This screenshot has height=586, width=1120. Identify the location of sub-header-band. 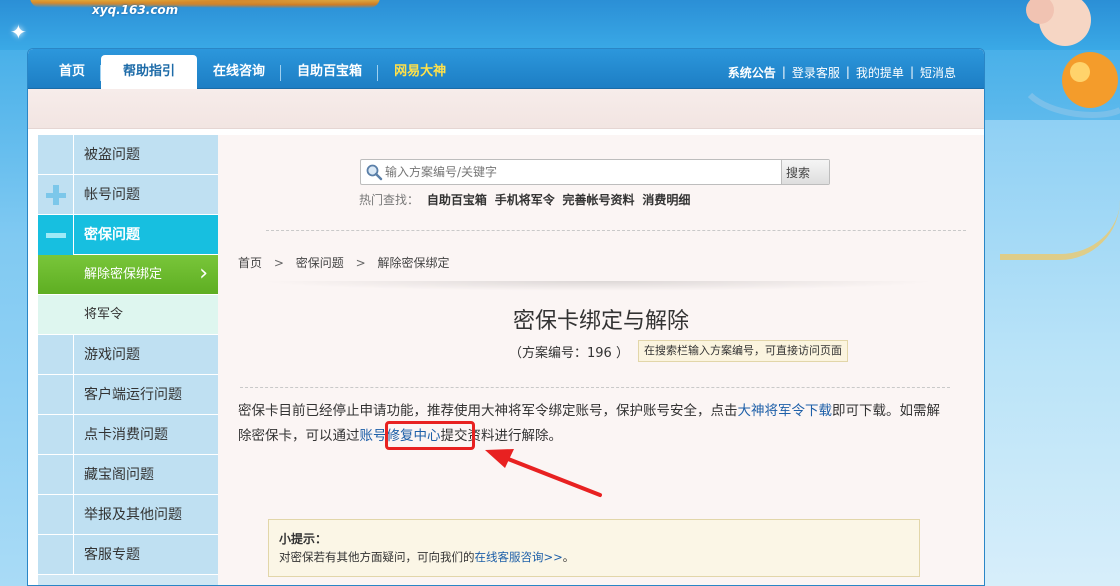
(506, 109).